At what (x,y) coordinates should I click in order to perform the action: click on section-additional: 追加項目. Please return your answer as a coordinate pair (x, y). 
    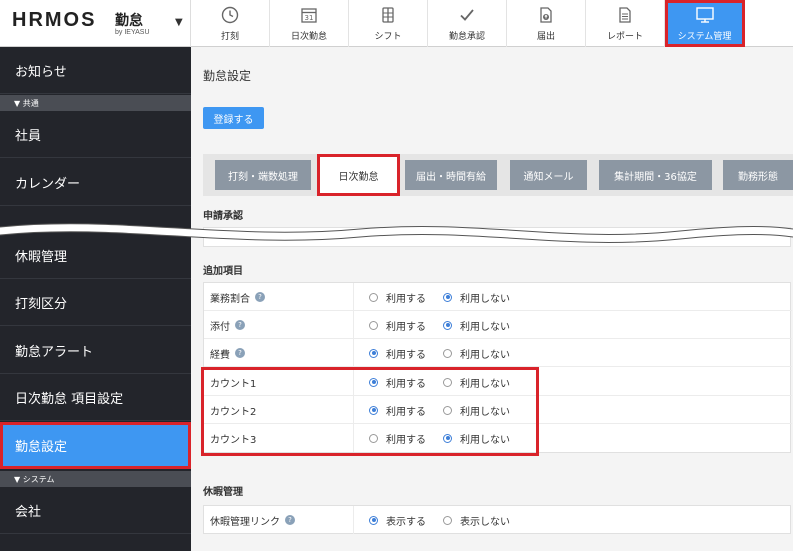
    Looking at the image, I should click on (223, 271).